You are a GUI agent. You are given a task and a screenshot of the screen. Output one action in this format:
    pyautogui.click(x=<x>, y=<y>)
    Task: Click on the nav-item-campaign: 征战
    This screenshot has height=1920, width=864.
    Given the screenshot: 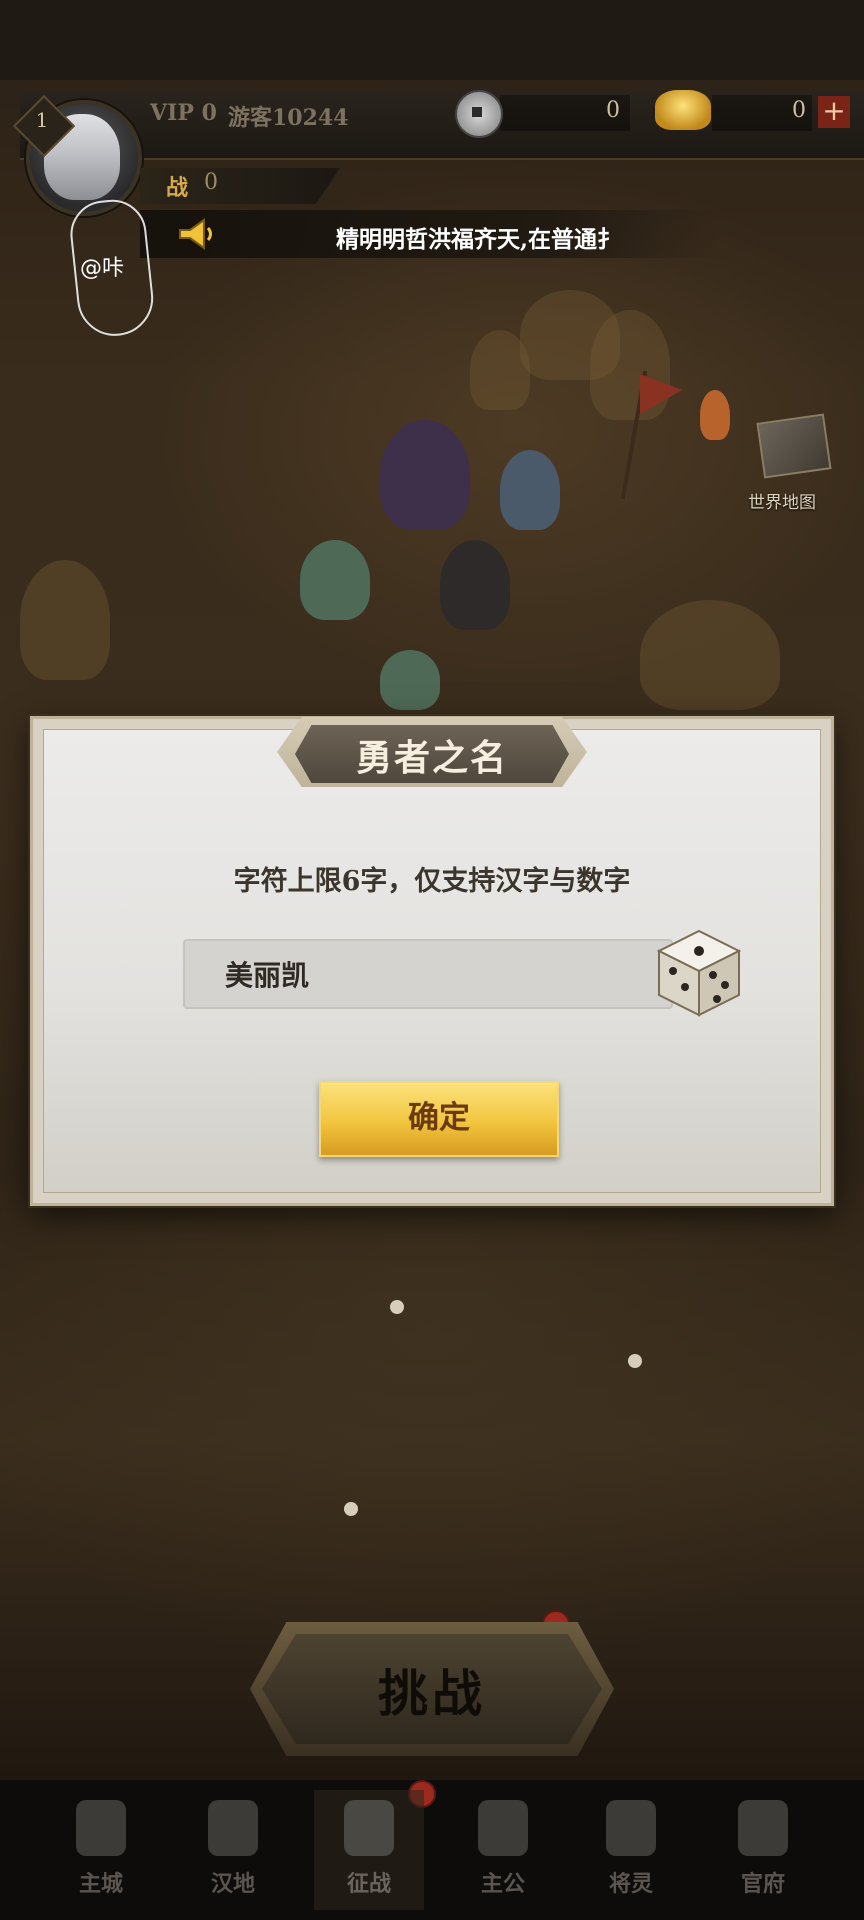 What is the action you would take?
    pyautogui.click(x=369, y=1850)
    